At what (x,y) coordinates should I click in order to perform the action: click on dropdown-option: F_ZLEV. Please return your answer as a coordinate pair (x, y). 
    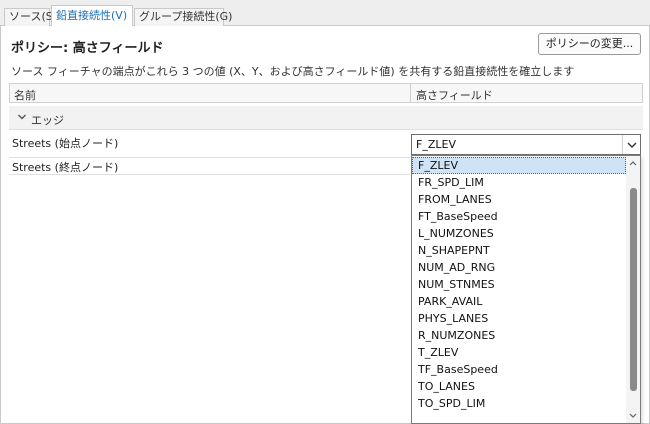
    Looking at the image, I should click on (519, 165).